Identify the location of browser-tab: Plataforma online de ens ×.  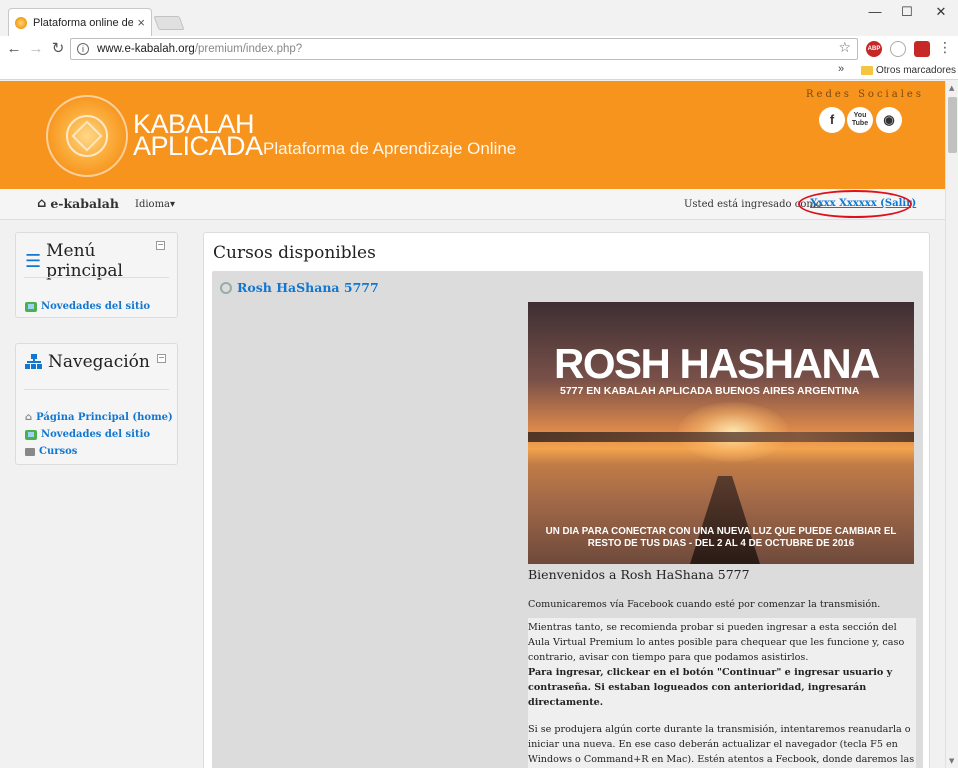
(80, 22).